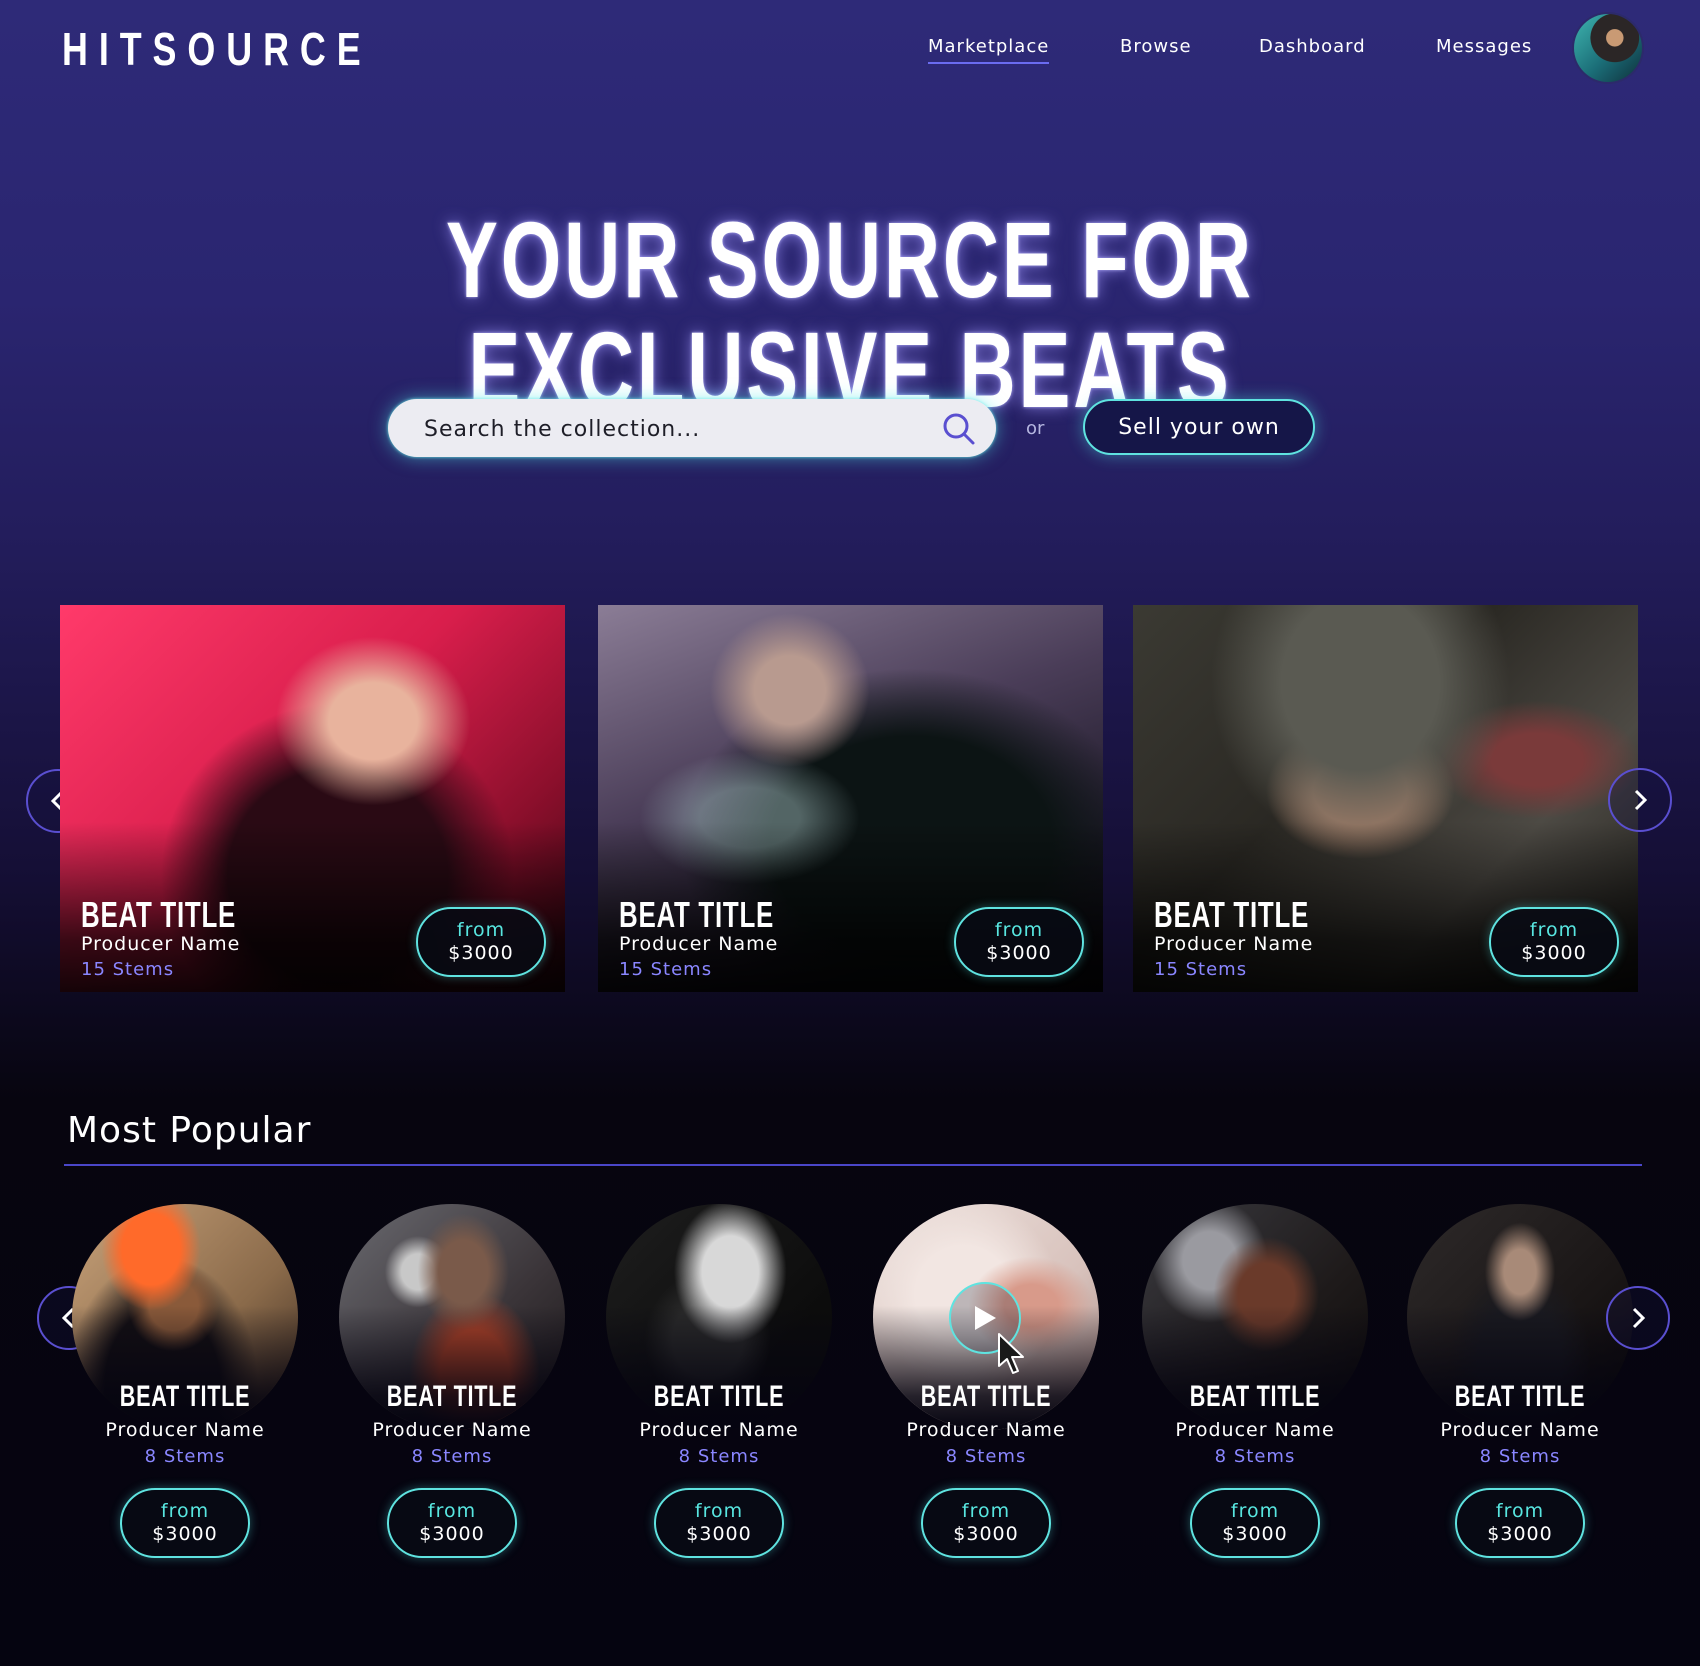 This screenshot has height=1666, width=1700. Describe the element at coordinates (850, 314) in the screenshot. I see `hero-title: YOUR SOURCE FOR EXCLUSIVE BEATS` at that location.